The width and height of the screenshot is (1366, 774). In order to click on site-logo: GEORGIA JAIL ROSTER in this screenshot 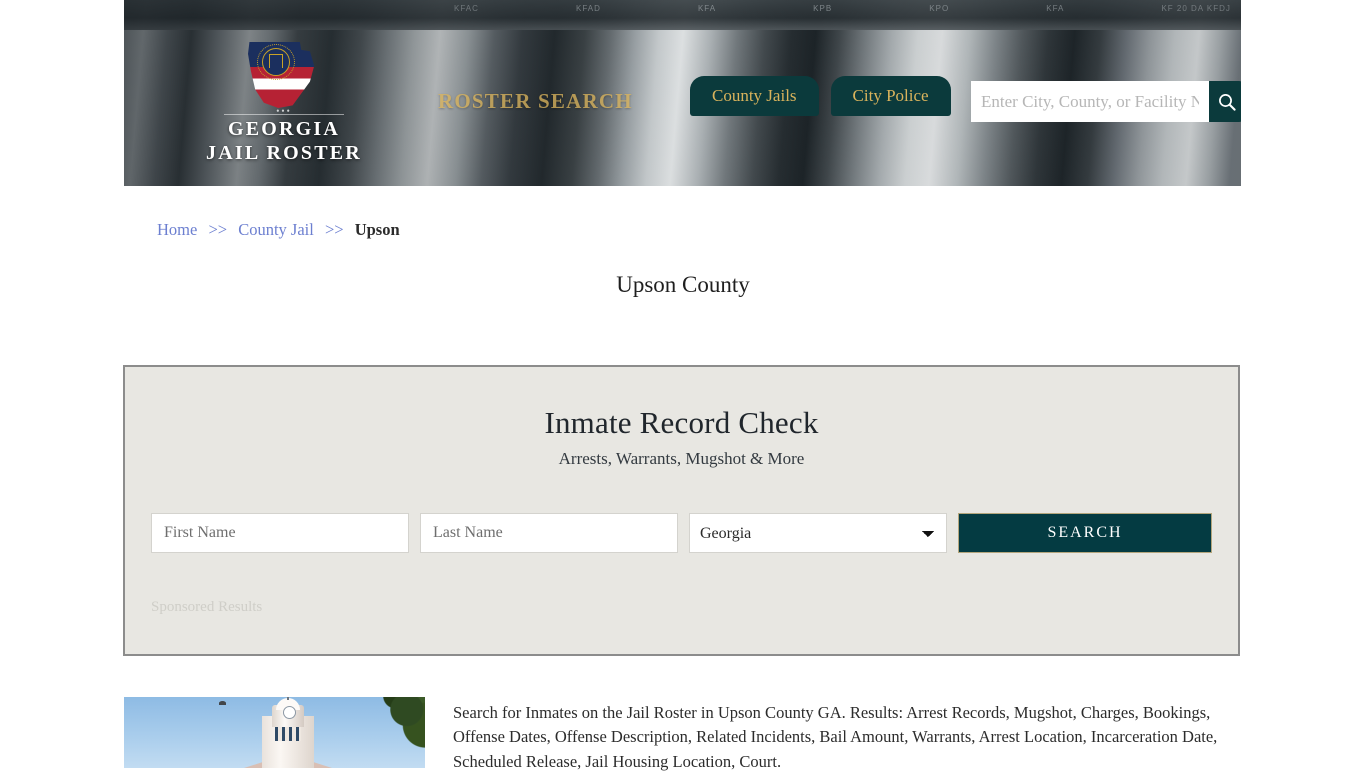, I will do `click(284, 104)`.